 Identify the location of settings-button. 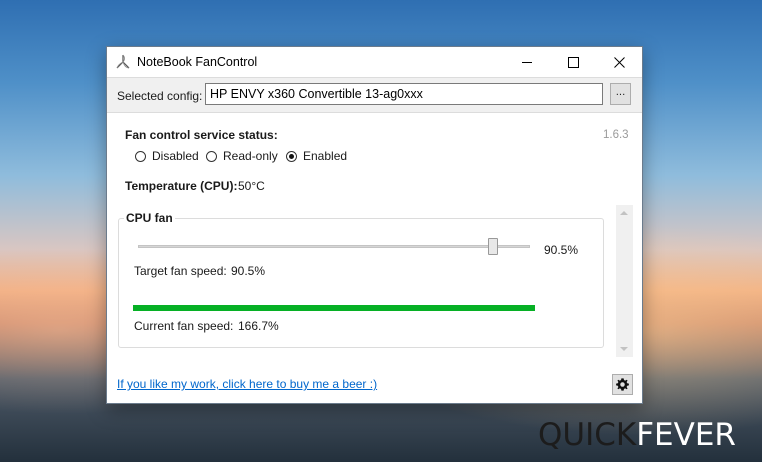
(622, 384).